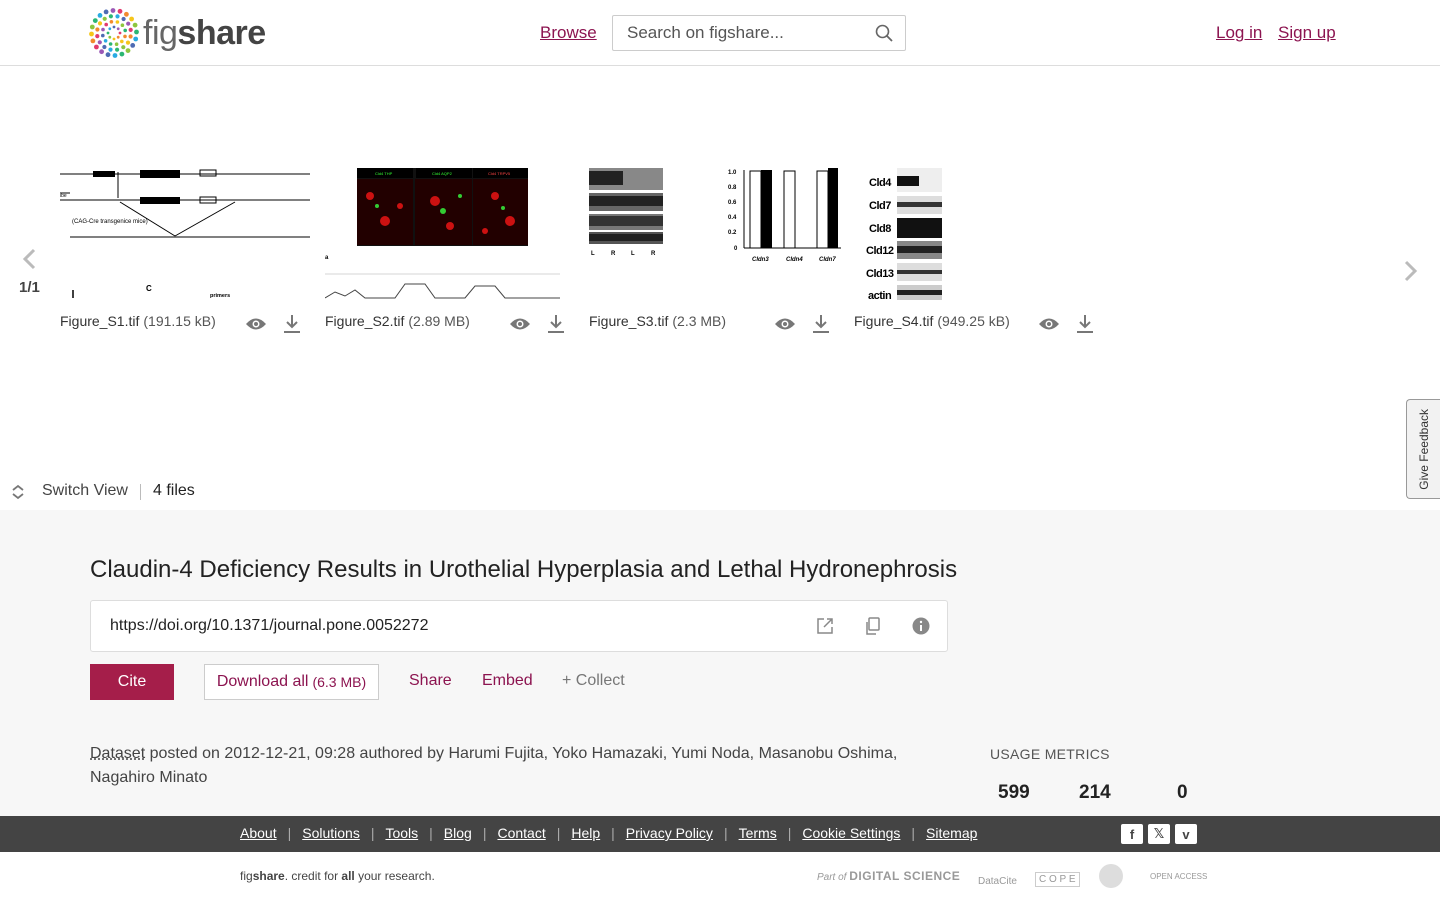 The image size is (1440, 900). Describe the element at coordinates (880, 296) in the screenshot. I see `s4-label-6: actin` at that location.